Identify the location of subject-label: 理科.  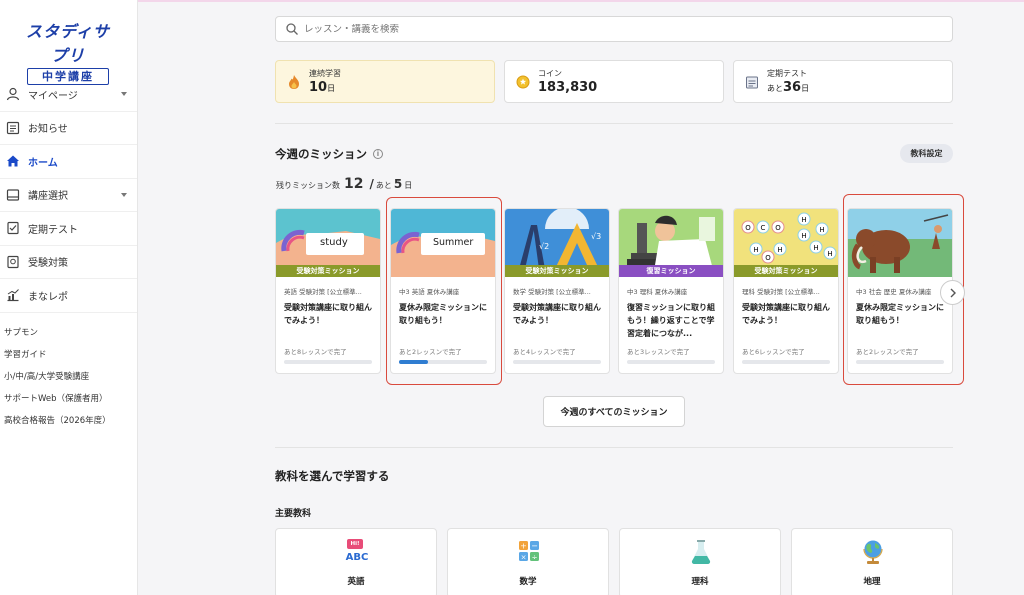
(700, 582).